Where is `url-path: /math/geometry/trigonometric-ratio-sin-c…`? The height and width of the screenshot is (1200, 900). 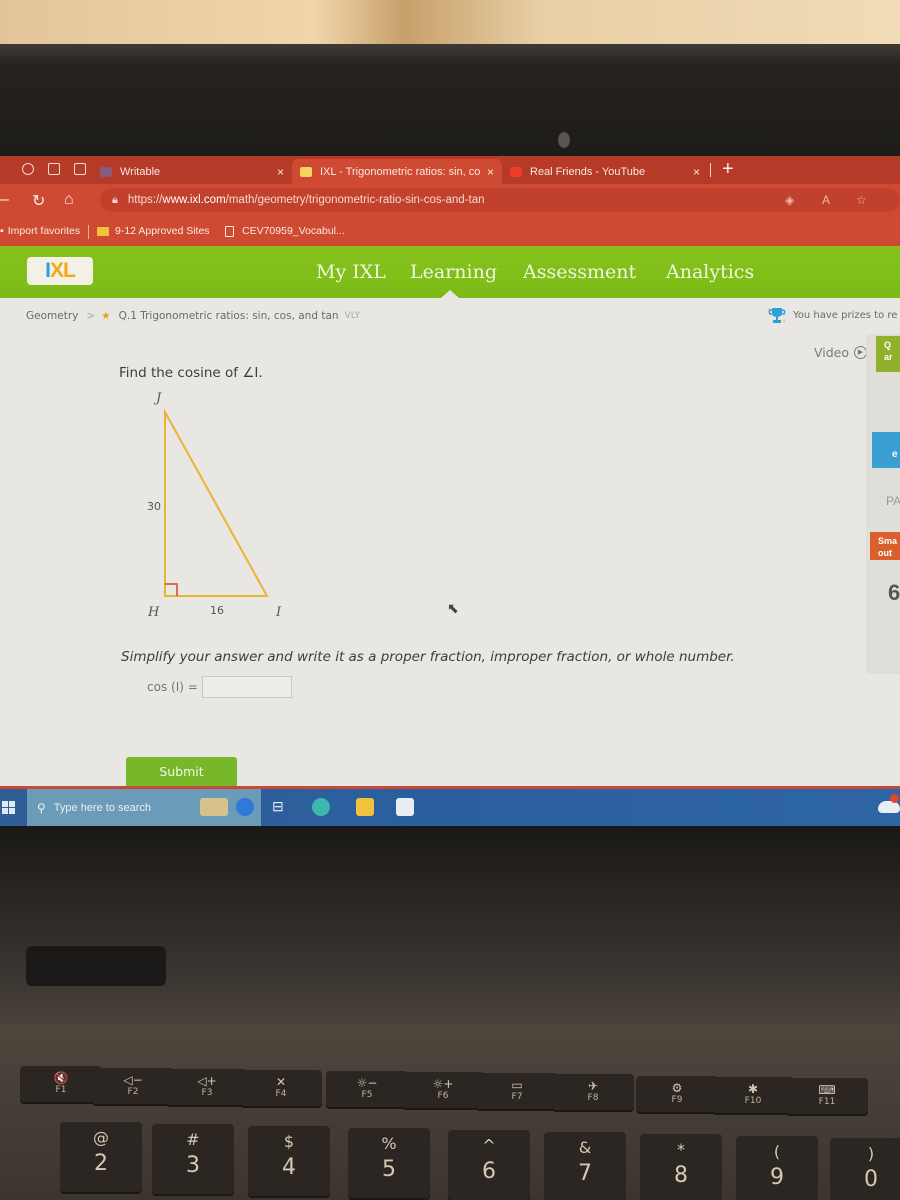
url-path: /math/geometry/trigonometric-ratio-sin-c… is located at coordinates (355, 200).